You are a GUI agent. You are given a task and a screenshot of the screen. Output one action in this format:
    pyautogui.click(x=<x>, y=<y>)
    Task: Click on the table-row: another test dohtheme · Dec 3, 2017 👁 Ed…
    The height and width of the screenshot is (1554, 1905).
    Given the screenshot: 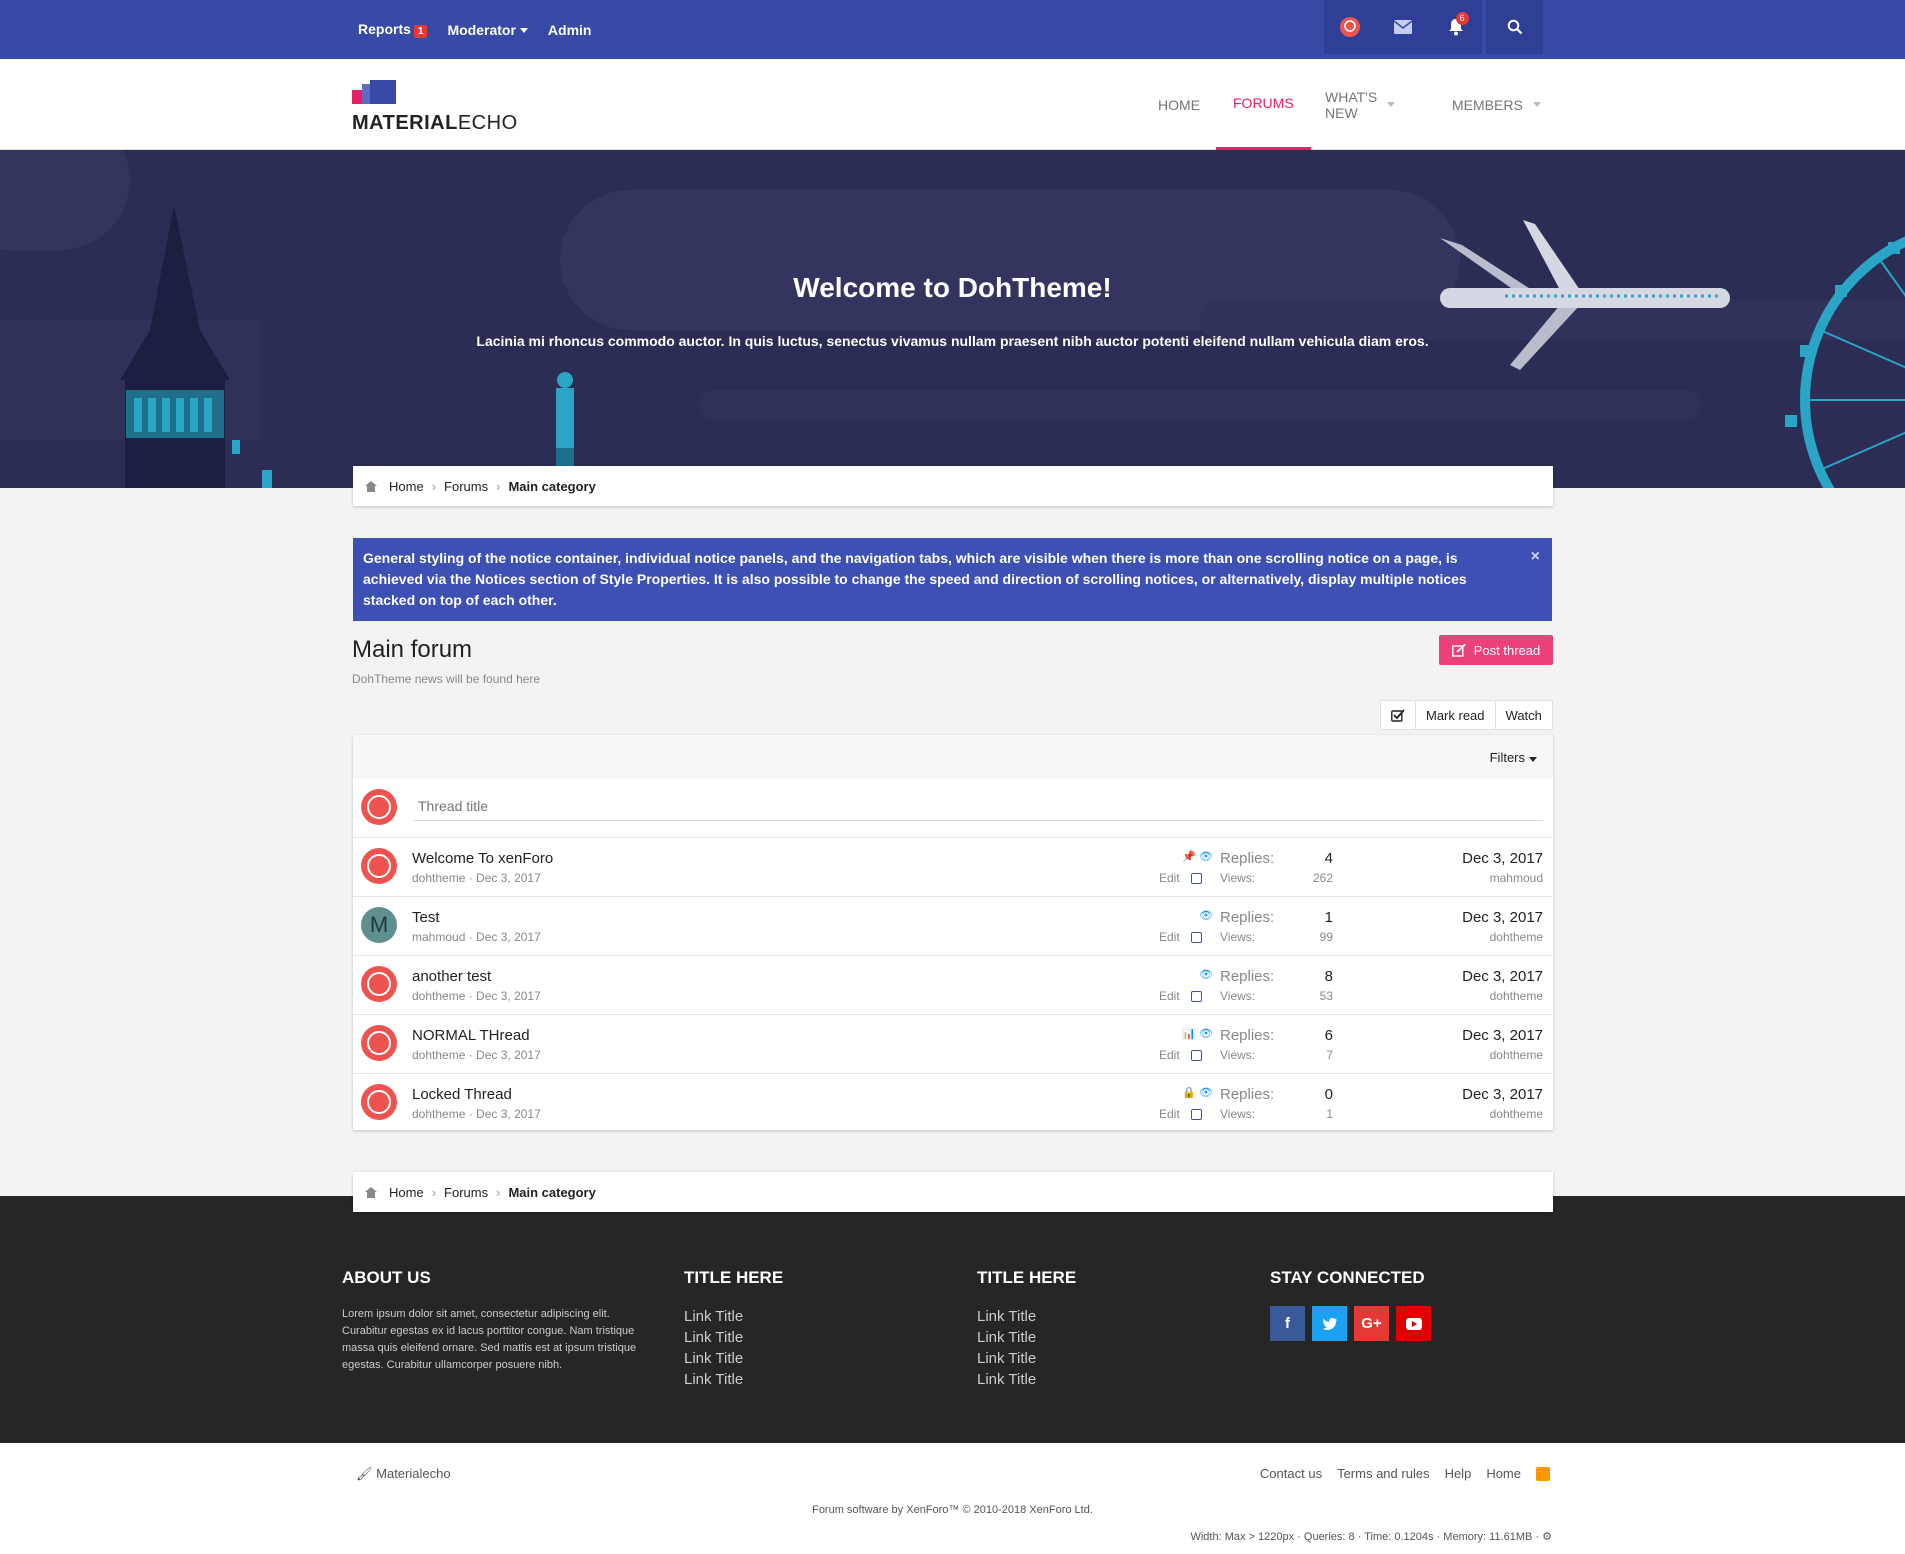 What is the action you would take?
    pyautogui.click(x=953, y=984)
    